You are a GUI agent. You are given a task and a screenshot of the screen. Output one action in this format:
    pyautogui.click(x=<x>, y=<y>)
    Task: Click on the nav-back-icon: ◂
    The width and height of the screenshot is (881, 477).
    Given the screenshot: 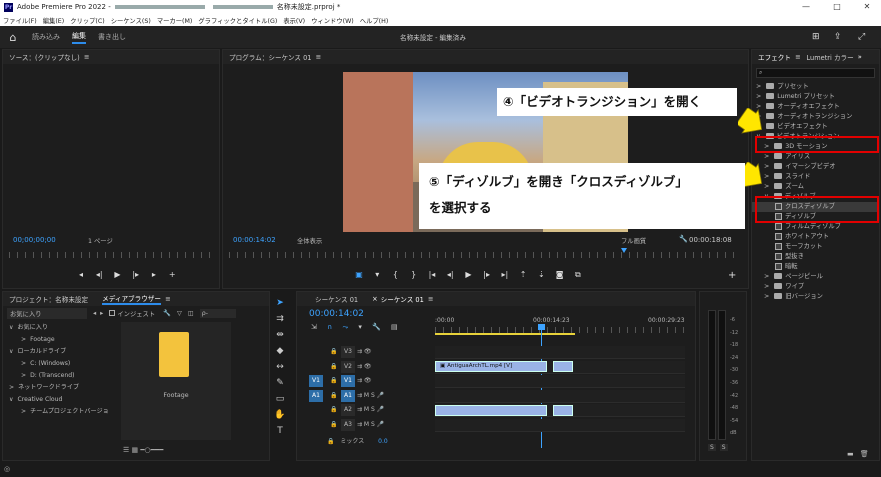 What is the action you would take?
    pyautogui.click(x=94, y=313)
    